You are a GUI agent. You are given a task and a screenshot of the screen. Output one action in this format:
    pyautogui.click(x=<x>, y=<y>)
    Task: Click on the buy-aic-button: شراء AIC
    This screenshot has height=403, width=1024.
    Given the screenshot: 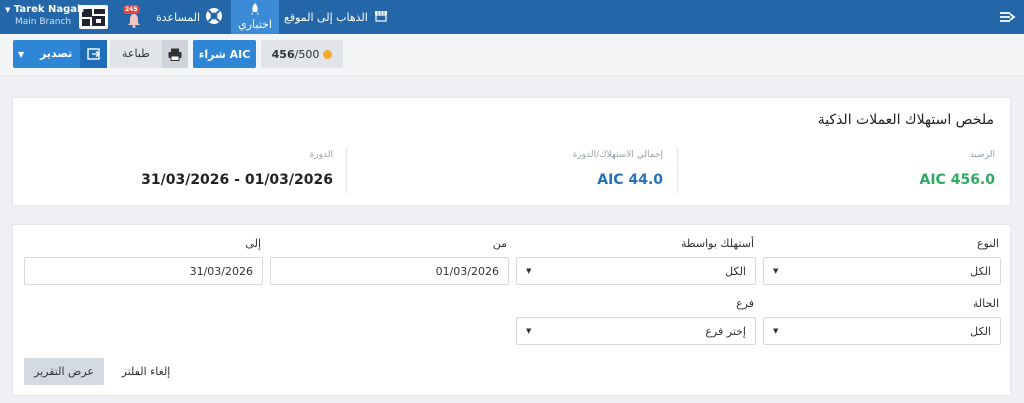 What is the action you would take?
    pyautogui.click(x=224, y=54)
    